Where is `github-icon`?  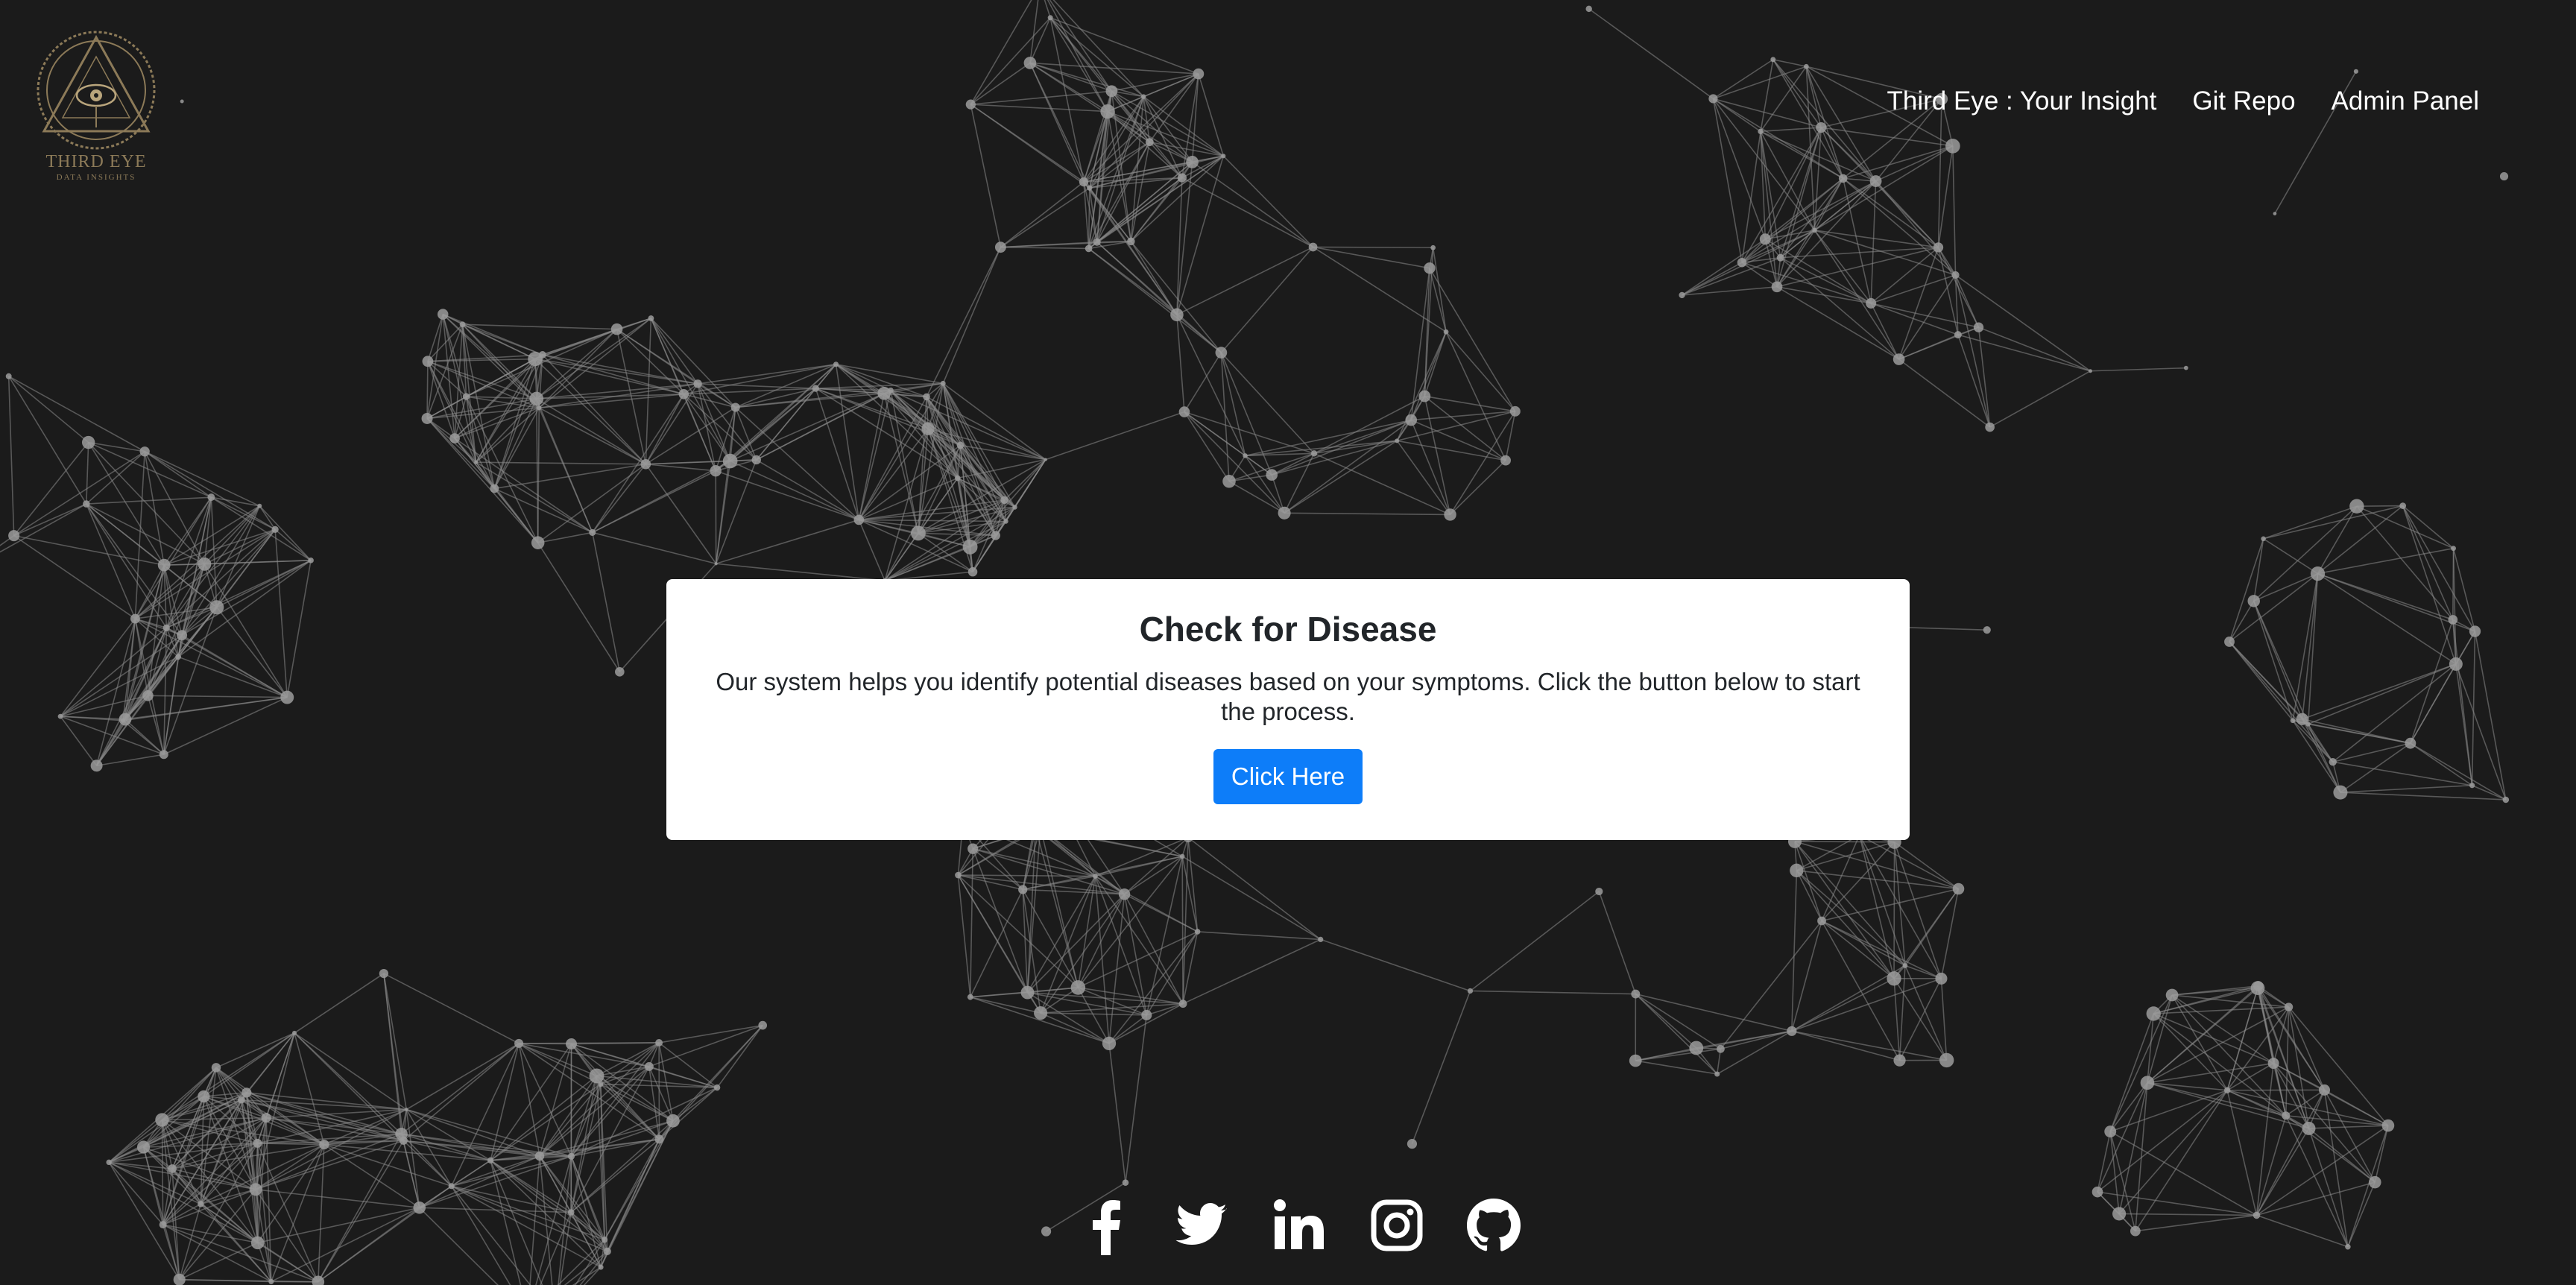
github-icon is located at coordinates (1494, 1225).